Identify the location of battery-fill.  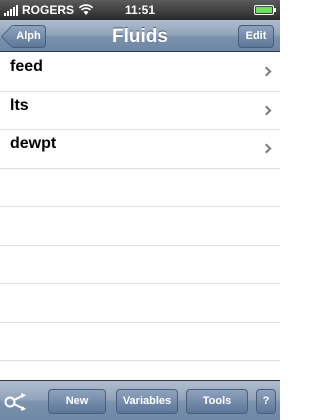
(264, 10).